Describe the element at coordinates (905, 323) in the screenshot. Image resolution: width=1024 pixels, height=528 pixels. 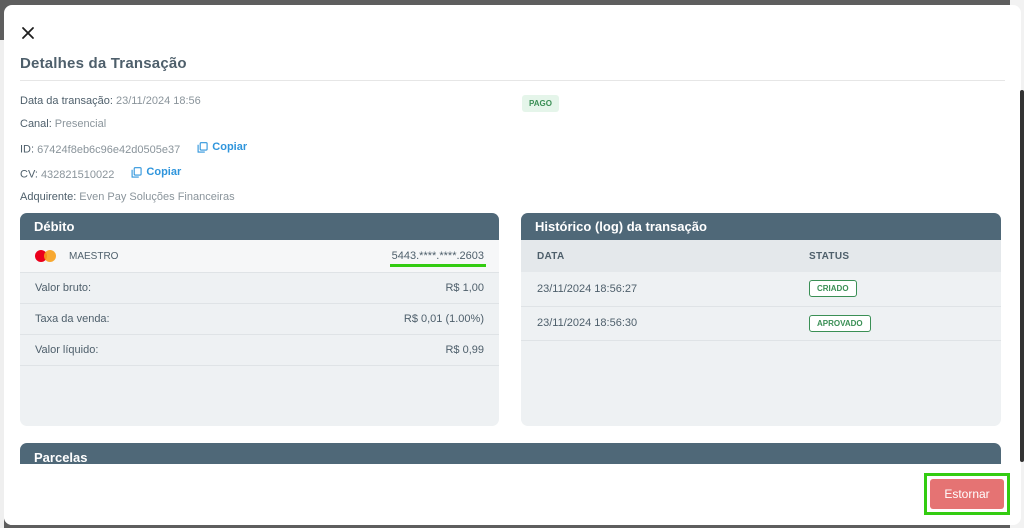
I see `history-status-cell: APROVADO` at that location.